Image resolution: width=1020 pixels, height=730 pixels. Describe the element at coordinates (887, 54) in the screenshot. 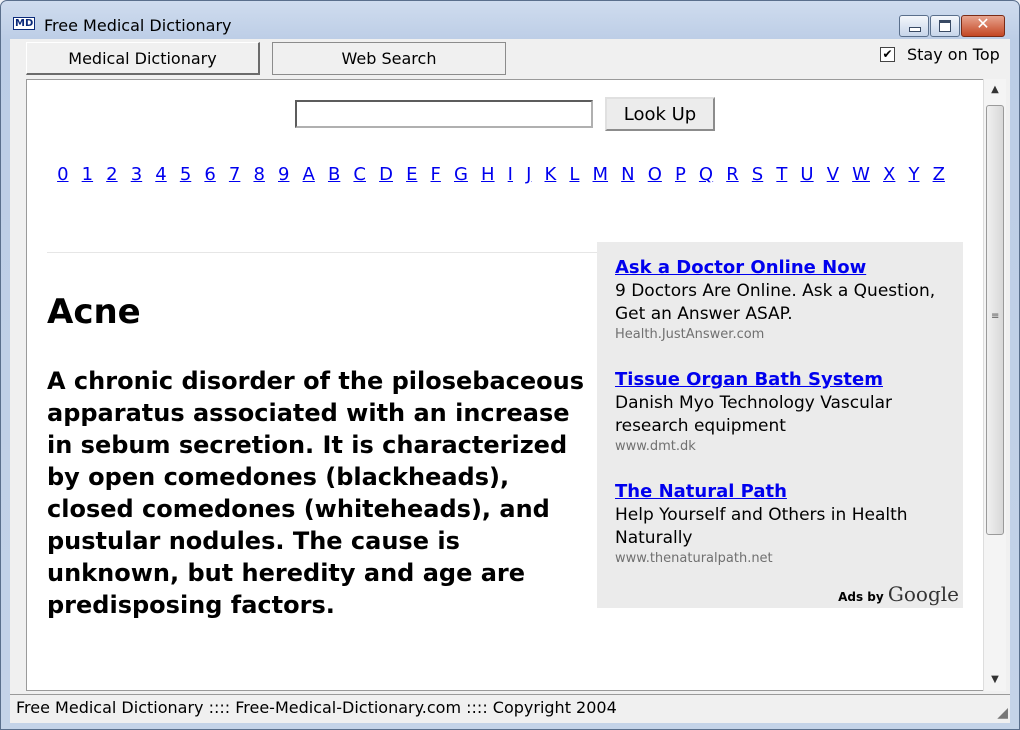

I see `checkbox-check-icon: ✔` at that location.